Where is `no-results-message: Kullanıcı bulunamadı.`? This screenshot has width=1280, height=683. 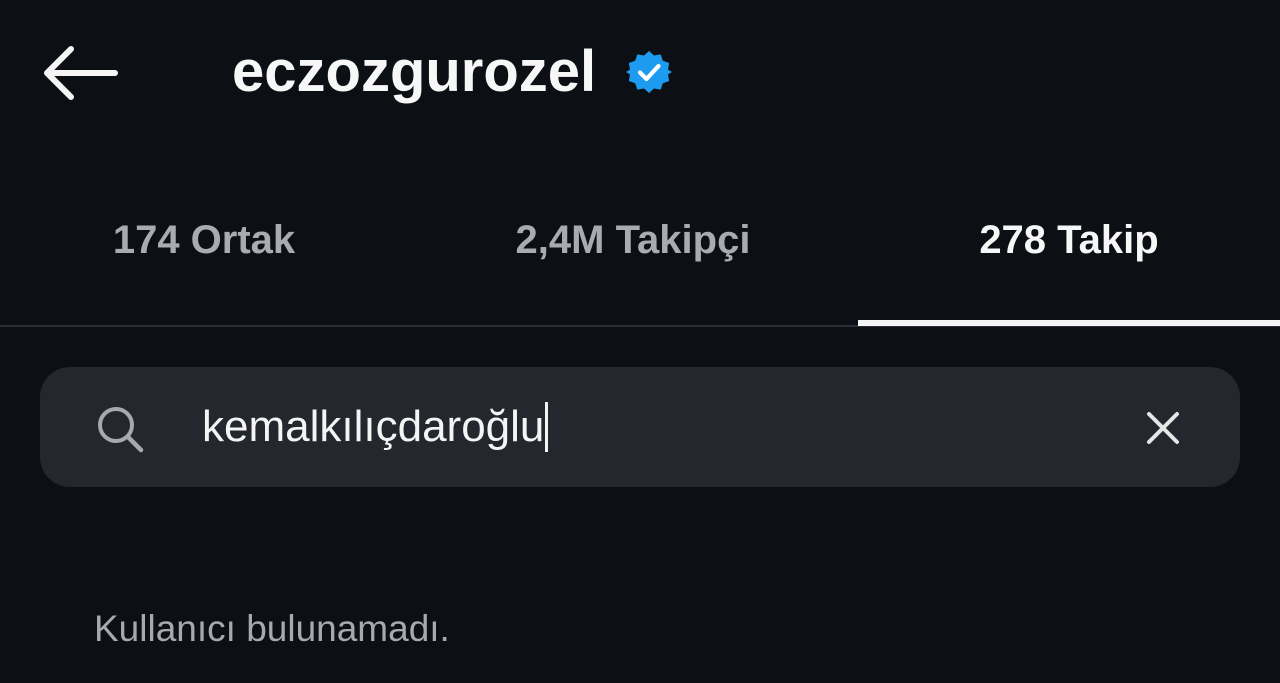 no-results-message: Kullanıcı bulunamadı. is located at coordinates (272, 628).